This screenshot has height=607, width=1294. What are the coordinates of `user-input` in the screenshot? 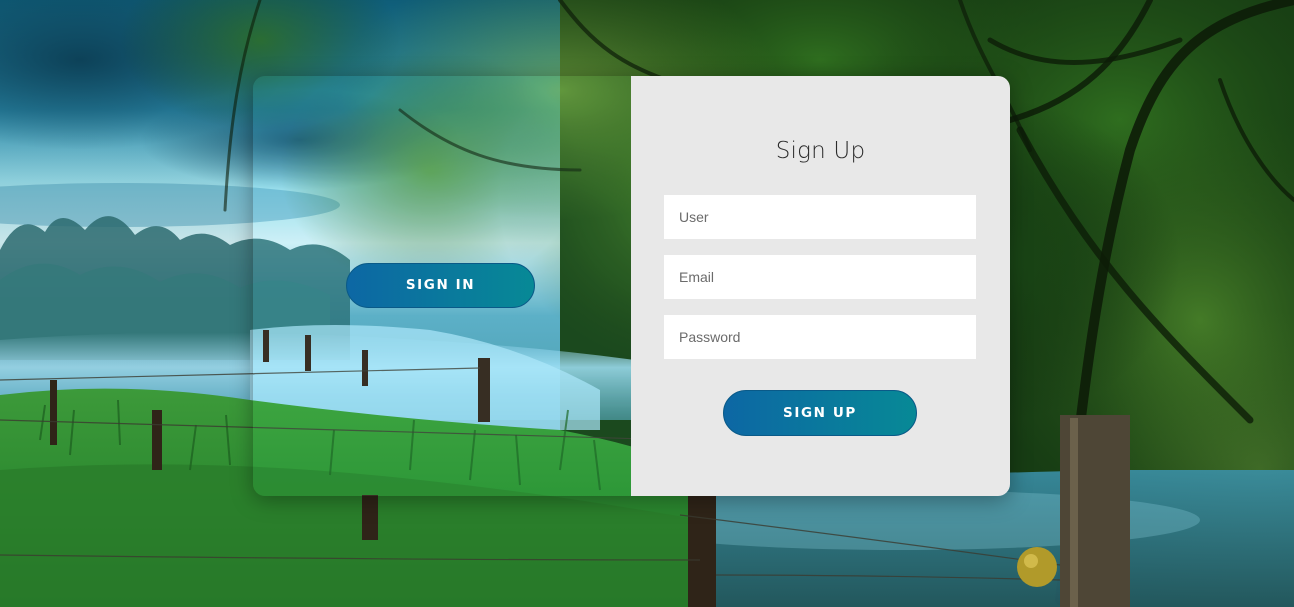 It's located at (820, 217).